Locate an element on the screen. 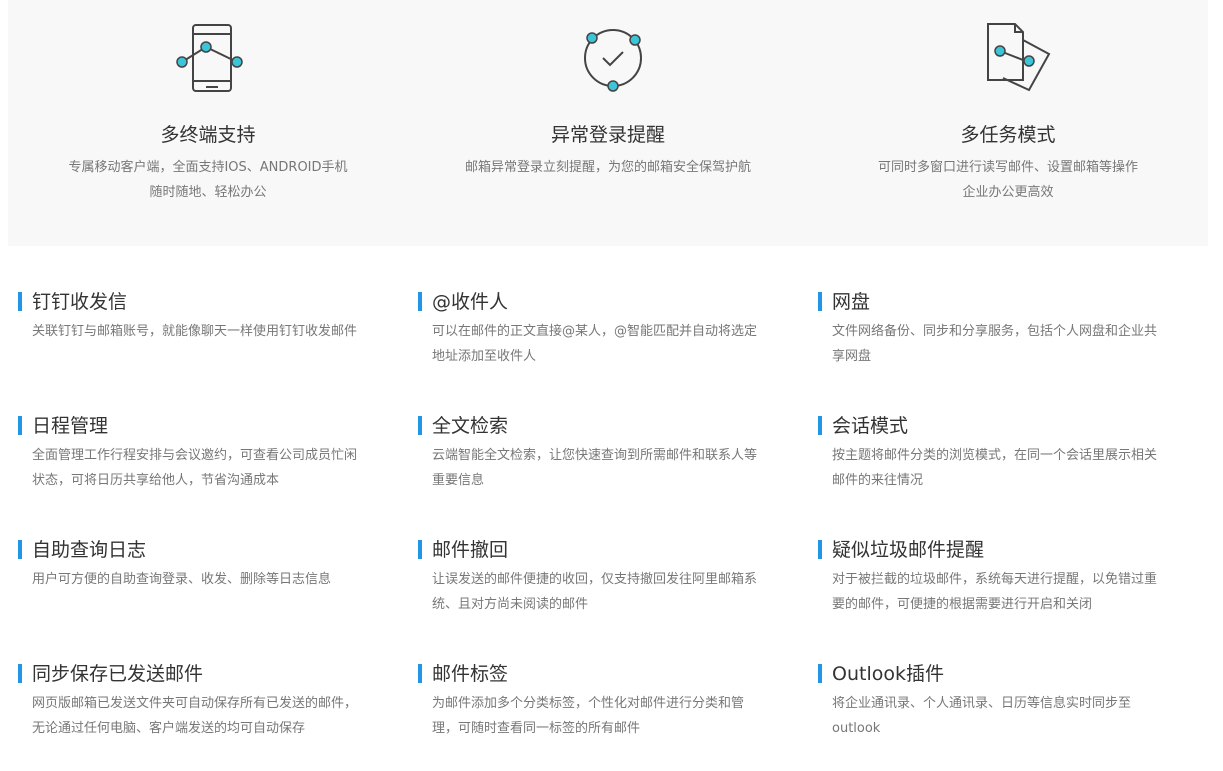 This screenshot has height=771, width=1223. feature-dingtalk-mail: 钉钉收发信 关联钉钉与邮箱账号，就能像聊天一样使用钉钉收发邮件 is located at coordinates (193, 344).